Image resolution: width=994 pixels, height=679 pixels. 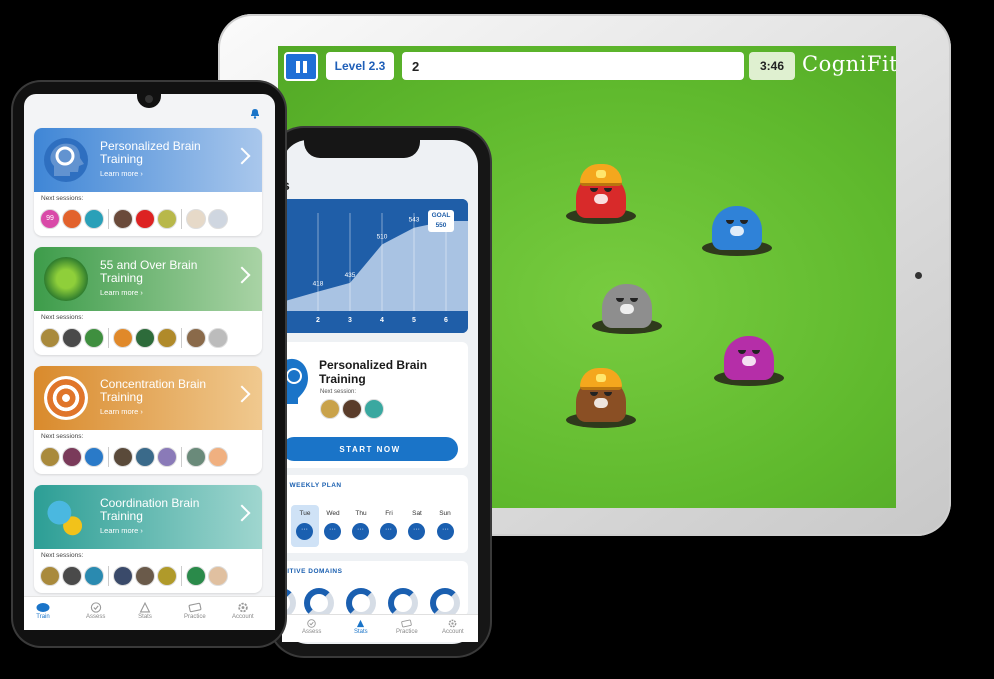 What do you see at coordinates (382, 320) in the screenshot?
I see `chart-tick-label: 4` at bounding box center [382, 320].